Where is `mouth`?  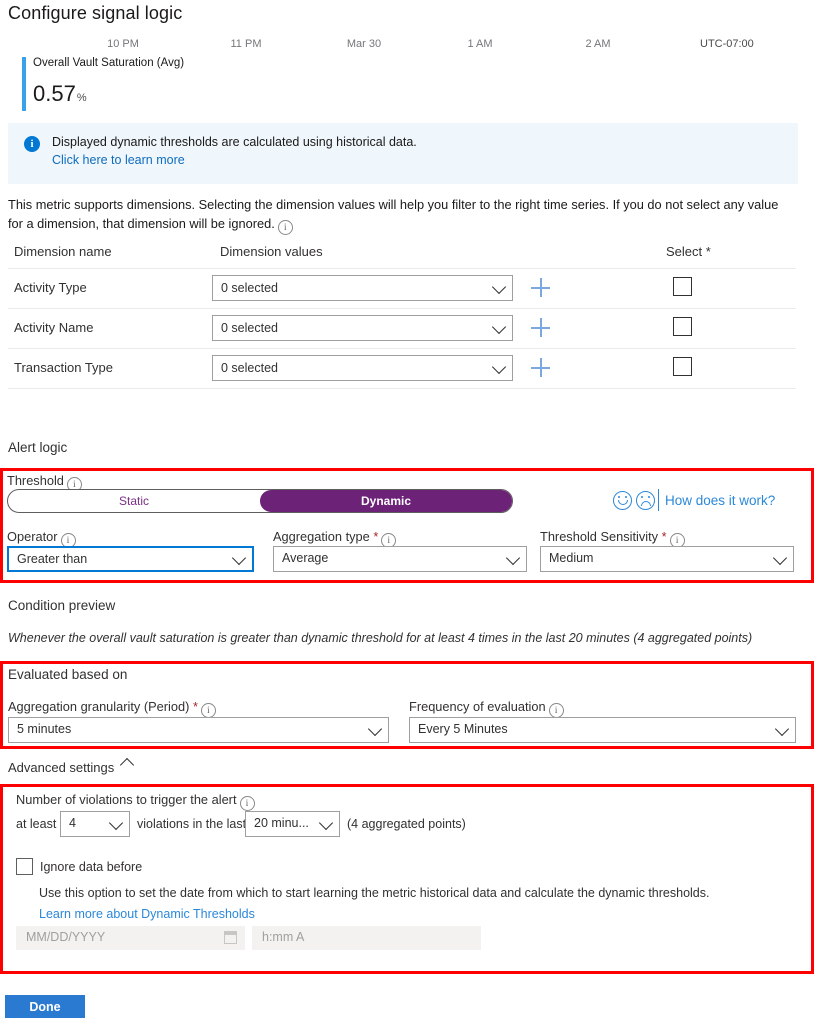
mouth is located at coordinates (645, 503).